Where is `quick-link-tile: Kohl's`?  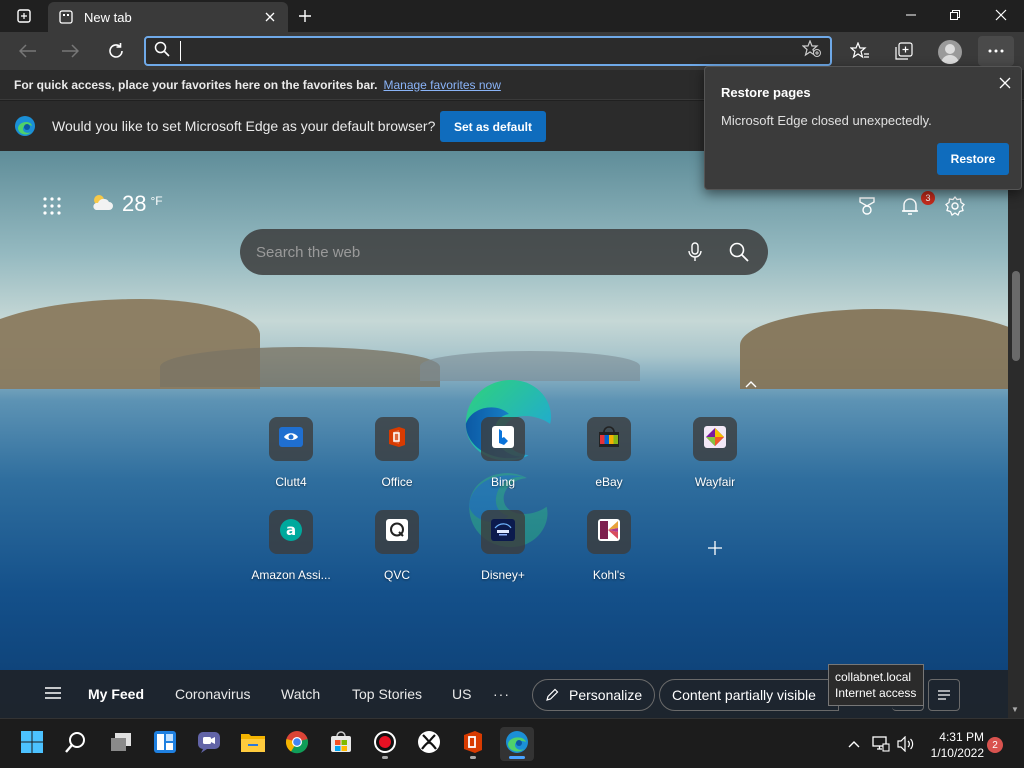
quick-link-tile: Kohl's is located at coordinates (609, 546).